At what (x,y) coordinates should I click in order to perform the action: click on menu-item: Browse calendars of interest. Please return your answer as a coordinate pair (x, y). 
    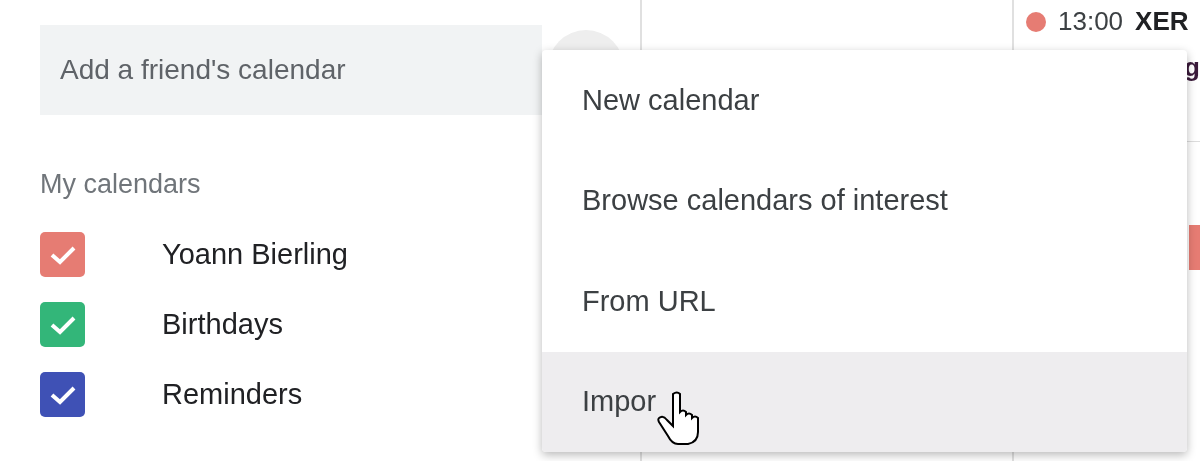
    Looking at the image, I should click on (864, 200).